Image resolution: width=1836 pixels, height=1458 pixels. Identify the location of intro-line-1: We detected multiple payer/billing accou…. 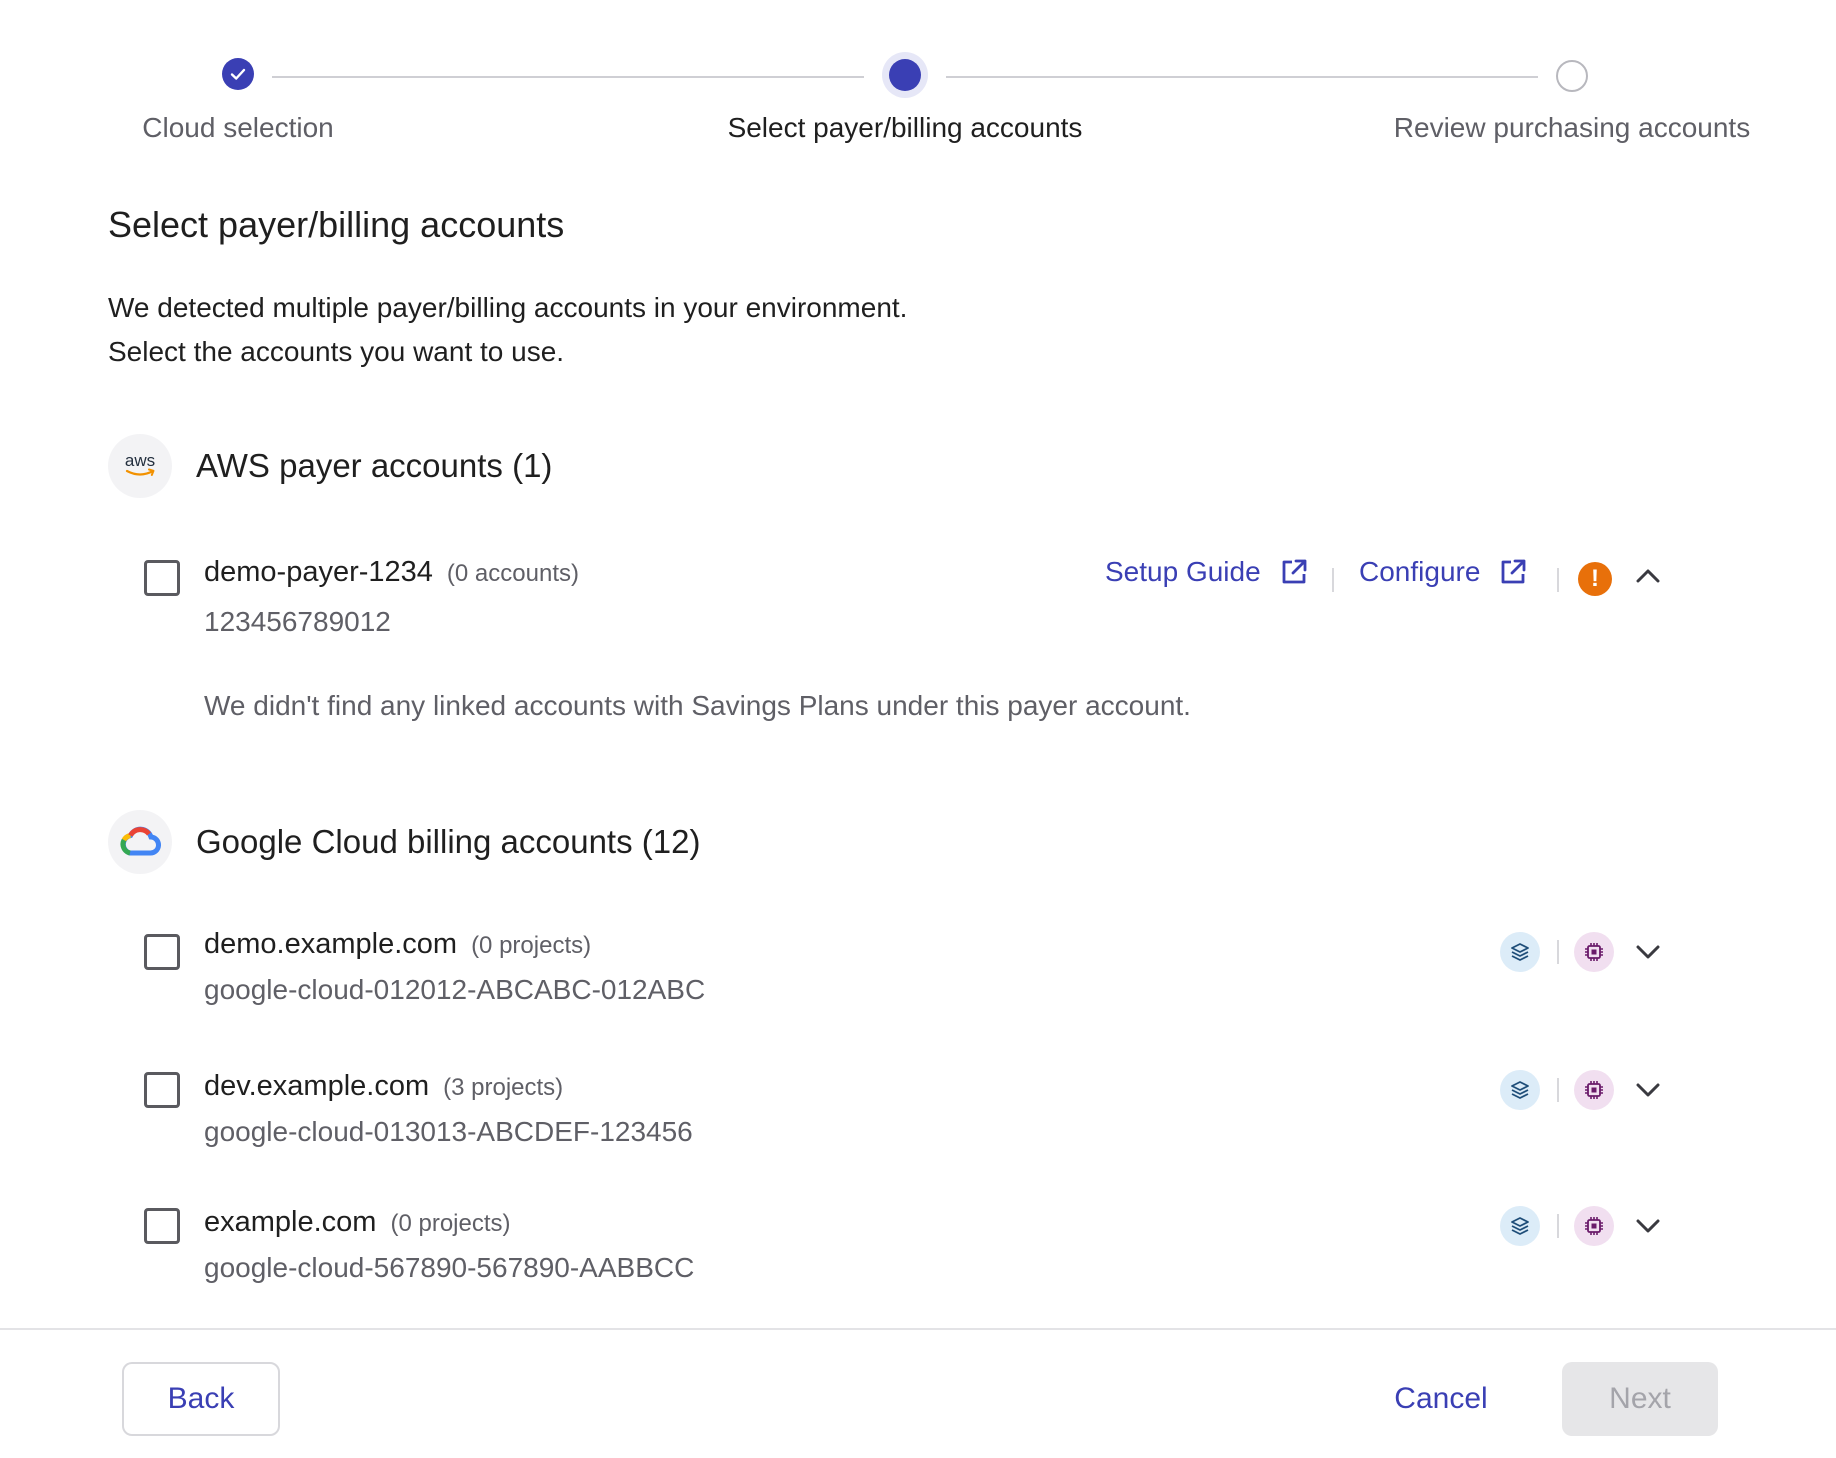
(508, 307).